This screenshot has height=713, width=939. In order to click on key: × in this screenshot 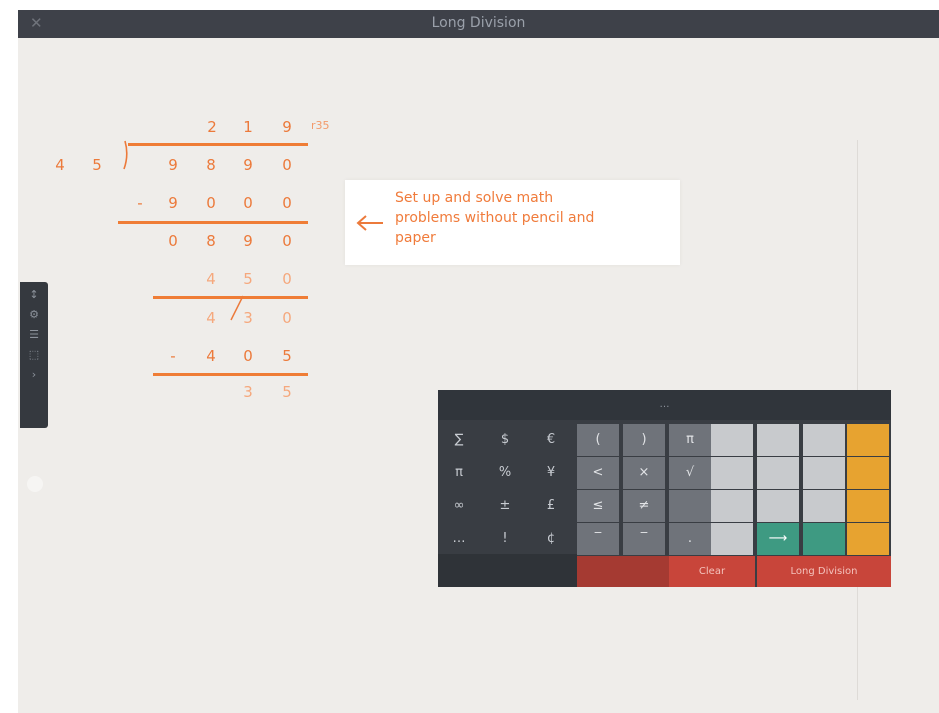, I will do `click(644, 473)`.